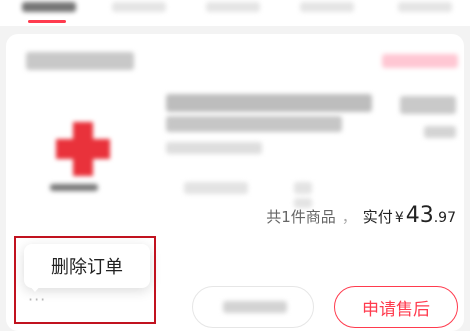 The image size is (470, 331). I want to click on apply-after-sale-button: 申请售后, so click(396, 307).